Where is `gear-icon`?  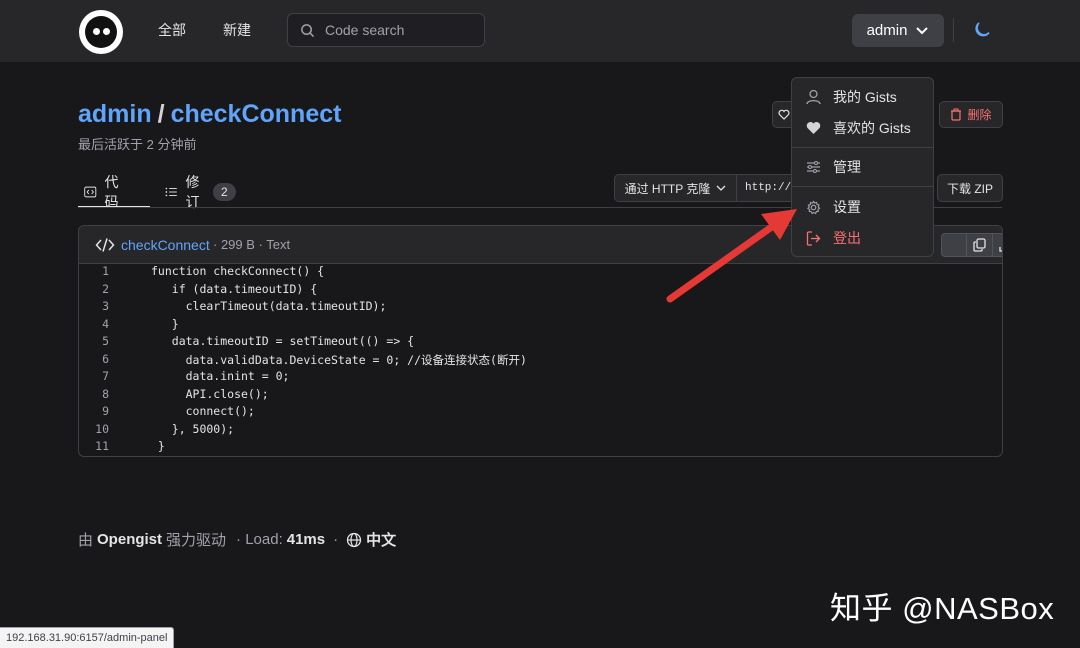
gear-icon is located at coordinates (814, 206).